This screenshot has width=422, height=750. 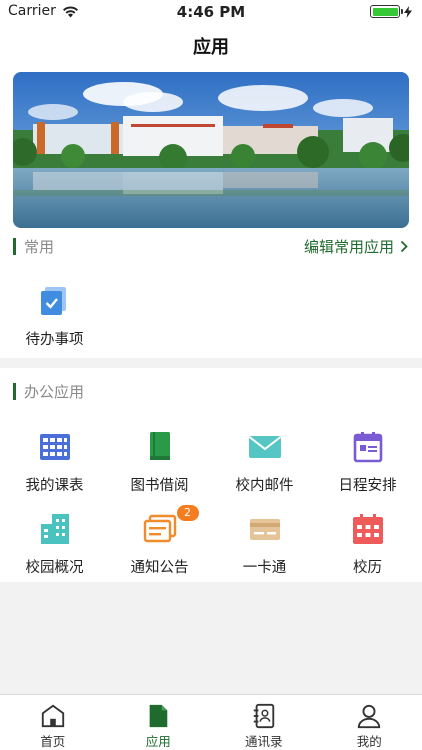 I want to click on edit-common-apps-link: 编辑常用应用, so click(x=356, y=246).